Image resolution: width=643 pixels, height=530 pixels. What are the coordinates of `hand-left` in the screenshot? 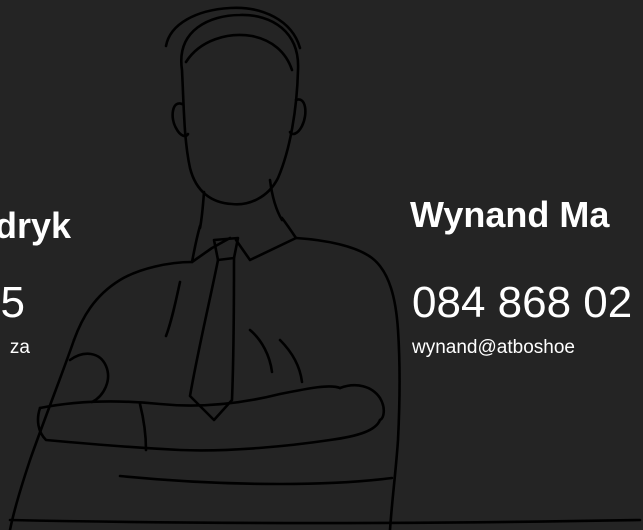 It's located at (89, 378).